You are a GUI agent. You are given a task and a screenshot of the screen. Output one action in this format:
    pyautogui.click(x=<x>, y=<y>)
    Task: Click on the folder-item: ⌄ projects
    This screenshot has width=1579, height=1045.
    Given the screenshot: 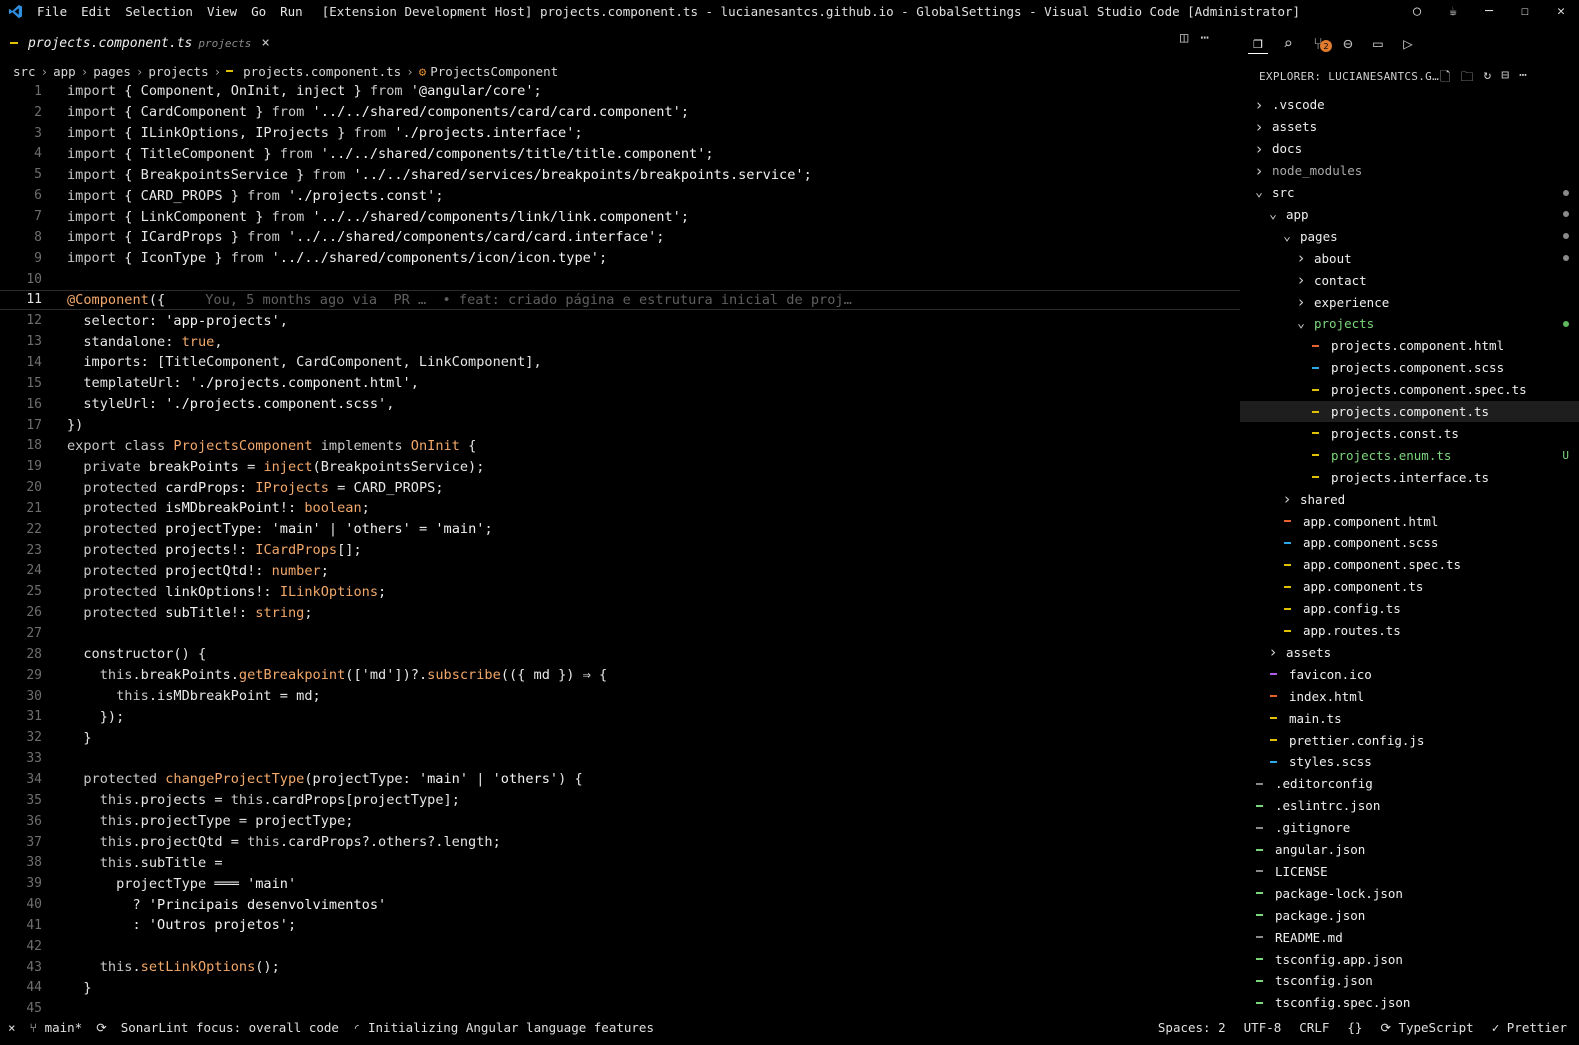 What is the action you would take?
    pyautogui.click(x=1409, y=324)
    